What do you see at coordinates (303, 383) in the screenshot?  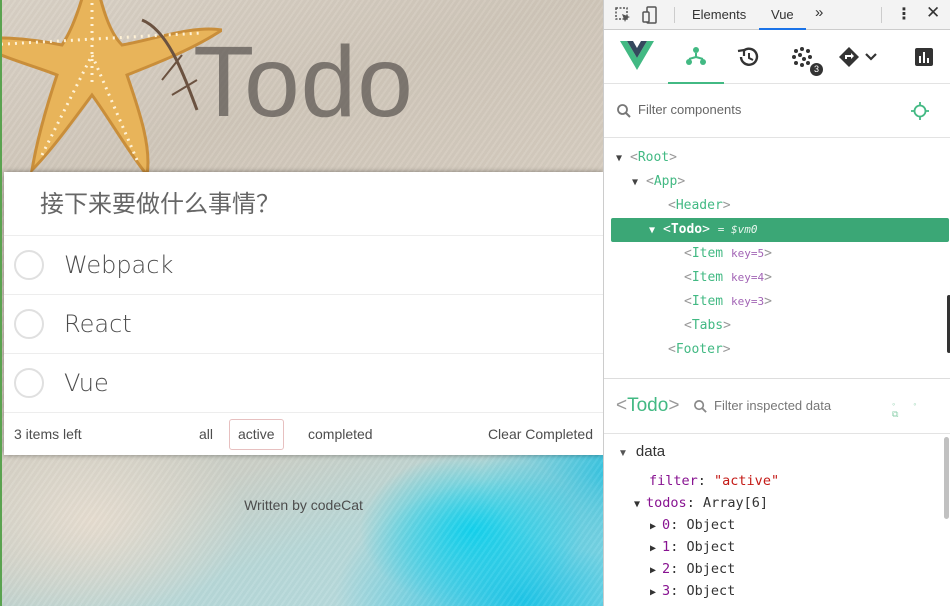 I see `todo-item: Vue` at bounding box center [303, 383].